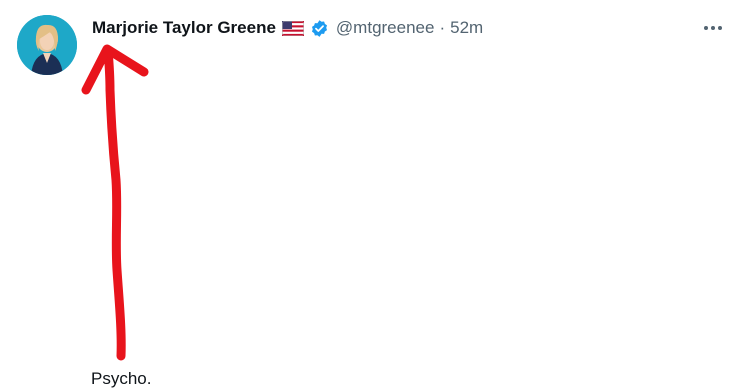  What do you see at coordinates (115, 202) in the screenshot?
I see `red-arrow-annotation` at bounding box center [115, 202].